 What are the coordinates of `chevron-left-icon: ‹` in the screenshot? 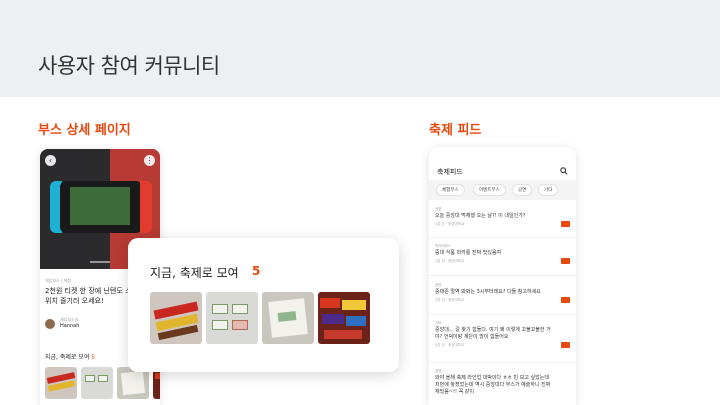 It's located at (50, 160).